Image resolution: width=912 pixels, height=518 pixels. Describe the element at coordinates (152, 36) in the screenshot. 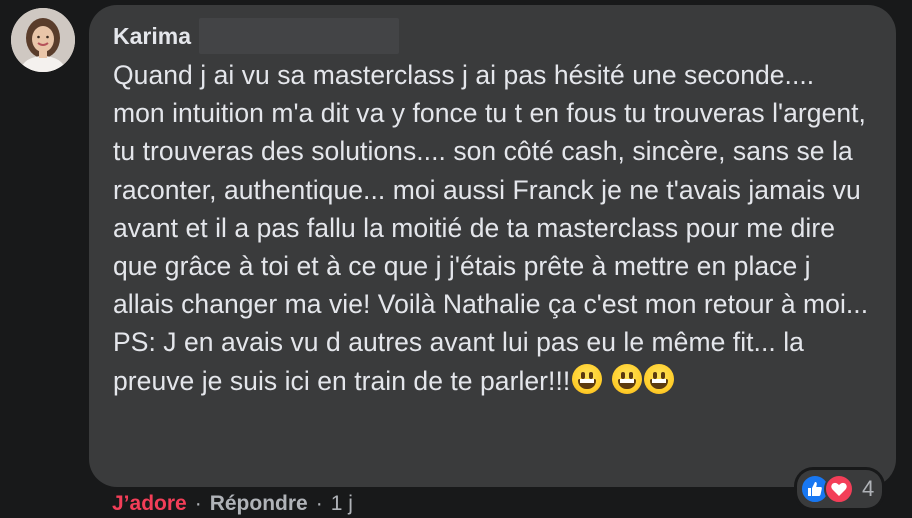

I see `author-name: Karima` at that location.